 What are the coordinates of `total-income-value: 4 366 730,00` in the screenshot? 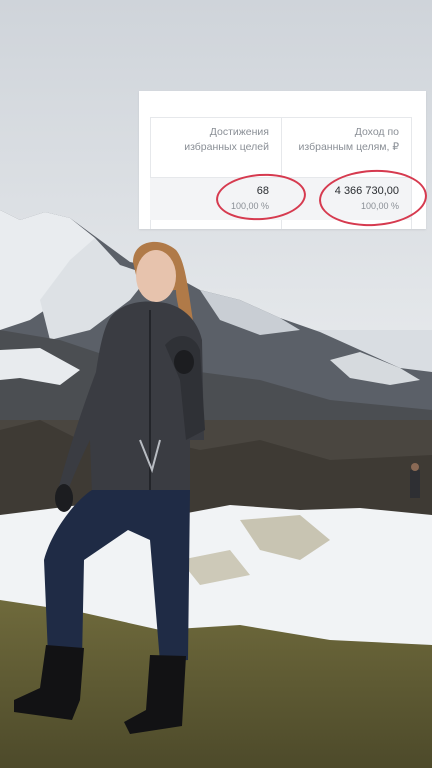 It's located at (366, 191).